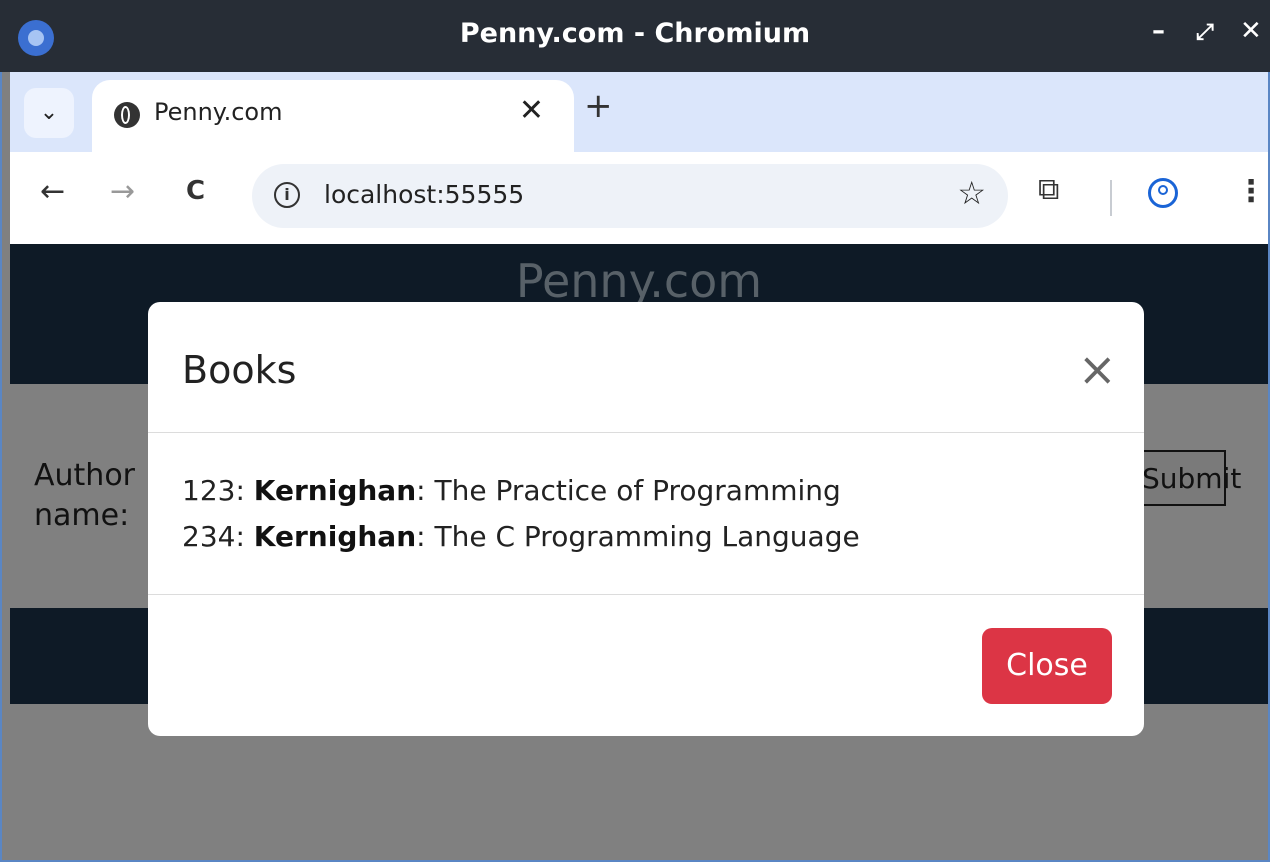 This screenshot has height=862, width=1270. I want to click on browser-toolbar: ← → C i localhost:55555 ☆ ⧉ ⋮, so click(639, 198).